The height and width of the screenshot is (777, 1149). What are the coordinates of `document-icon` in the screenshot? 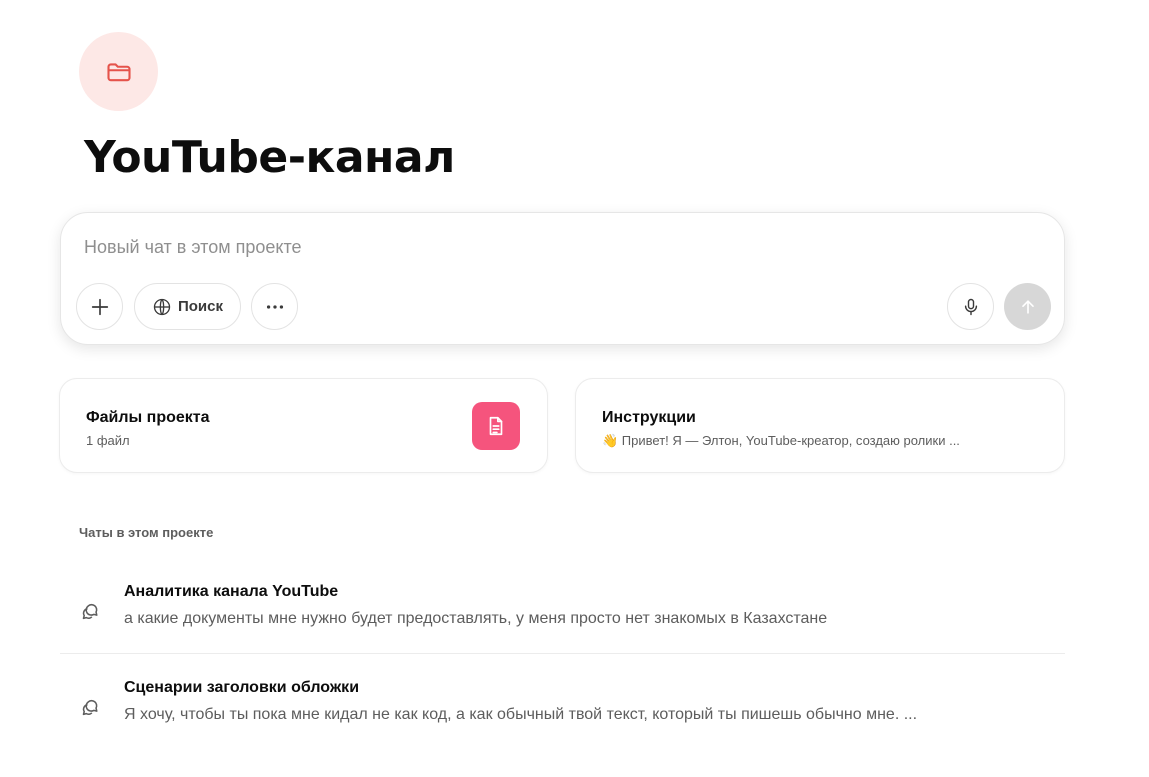 It's located at (496, 426).